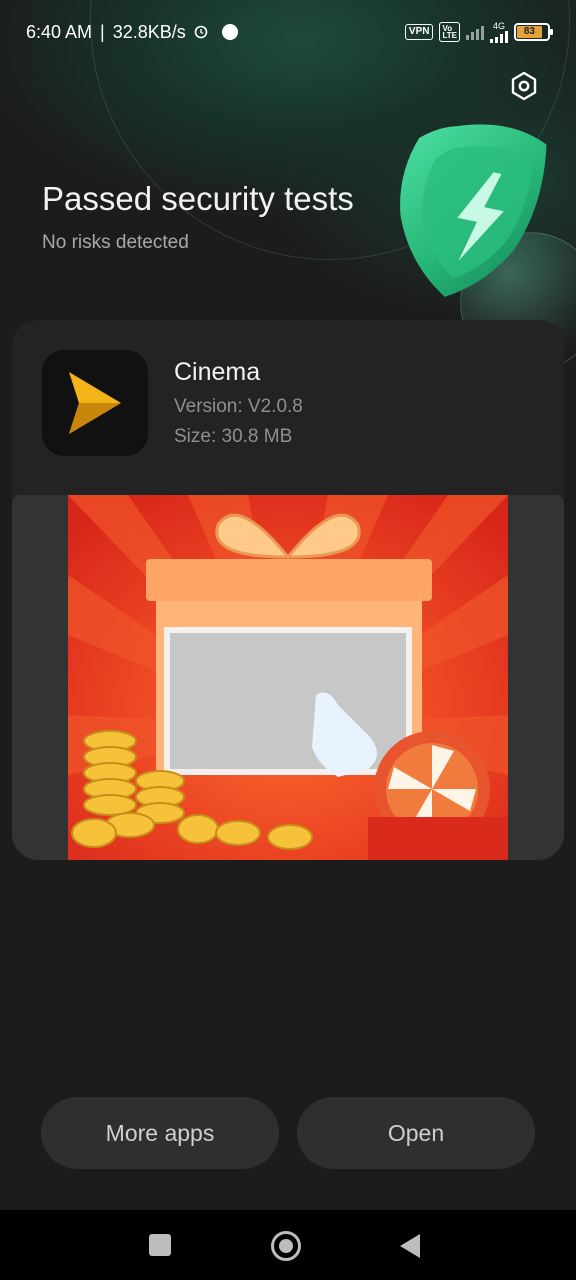  I want to click on notification-dot-icon, so click(229, 32).